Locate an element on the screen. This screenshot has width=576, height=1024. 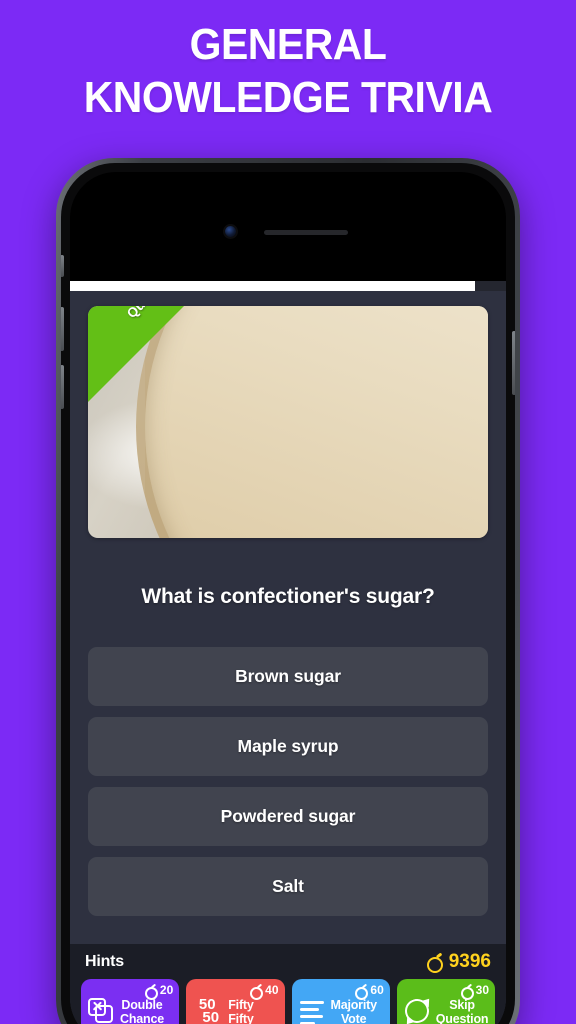
hint-majority-vote-label: Majority Vote is located at coordinates (354, 1010).